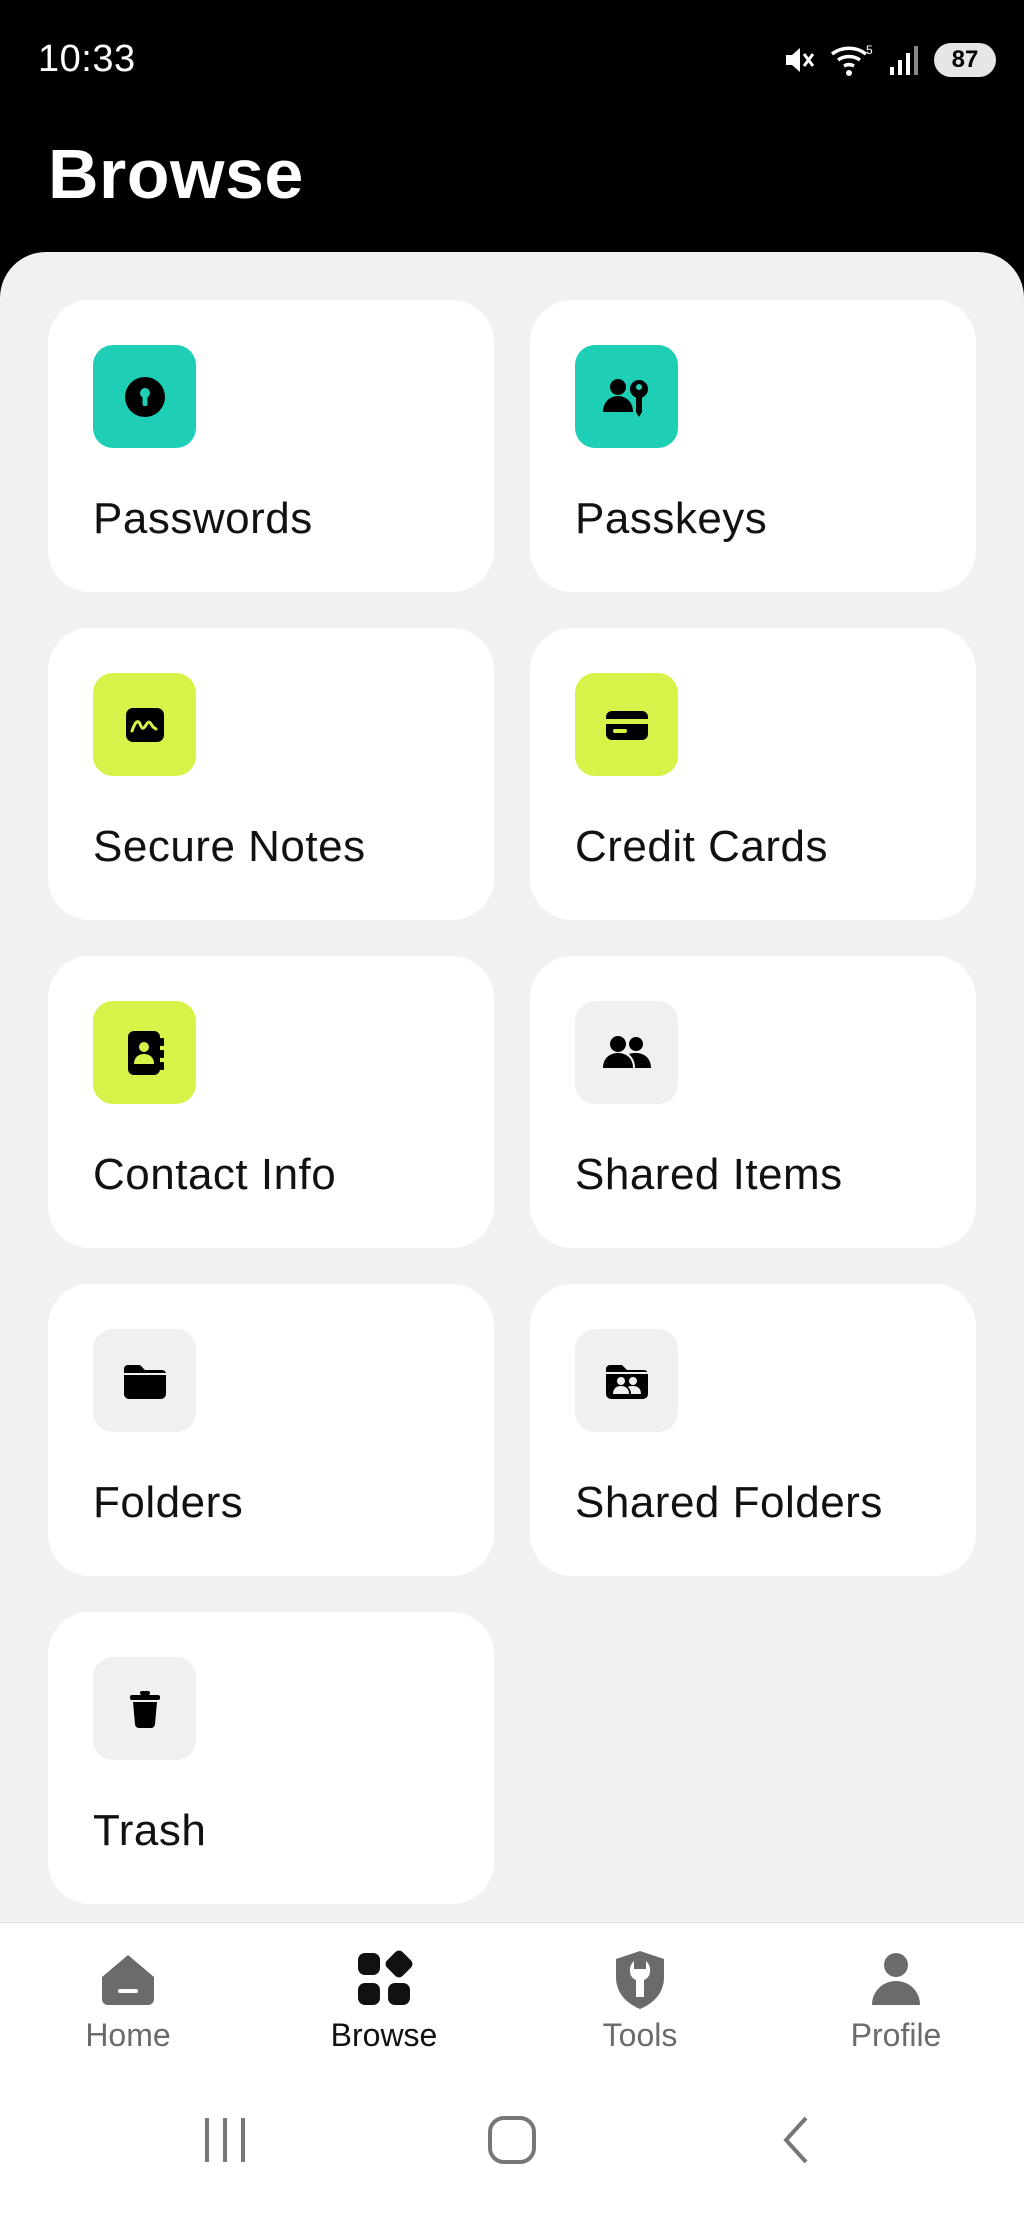 Image resolution: width=1024 pixels, height=2218 pixels. Describe the element at coordinates (753, 1430) in the screenshot. I see `category-card-shared-folders: Shared Folders` at that location.